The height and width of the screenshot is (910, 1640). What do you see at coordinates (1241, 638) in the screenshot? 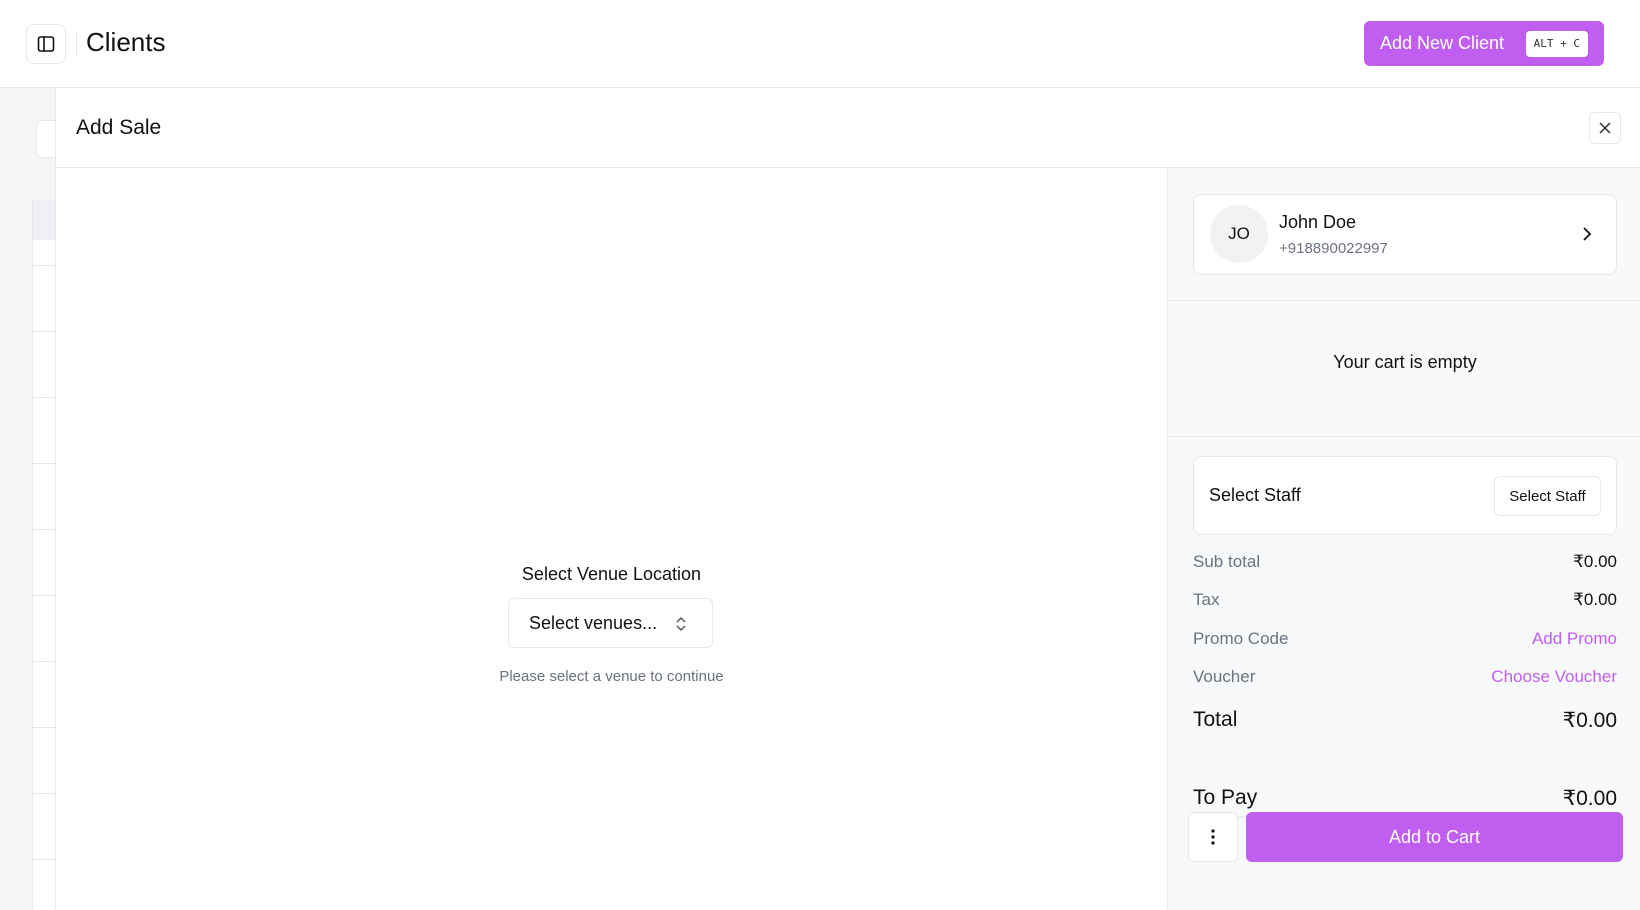
I see `promo-label: Promo Code` at bounding box center [1241, 638].